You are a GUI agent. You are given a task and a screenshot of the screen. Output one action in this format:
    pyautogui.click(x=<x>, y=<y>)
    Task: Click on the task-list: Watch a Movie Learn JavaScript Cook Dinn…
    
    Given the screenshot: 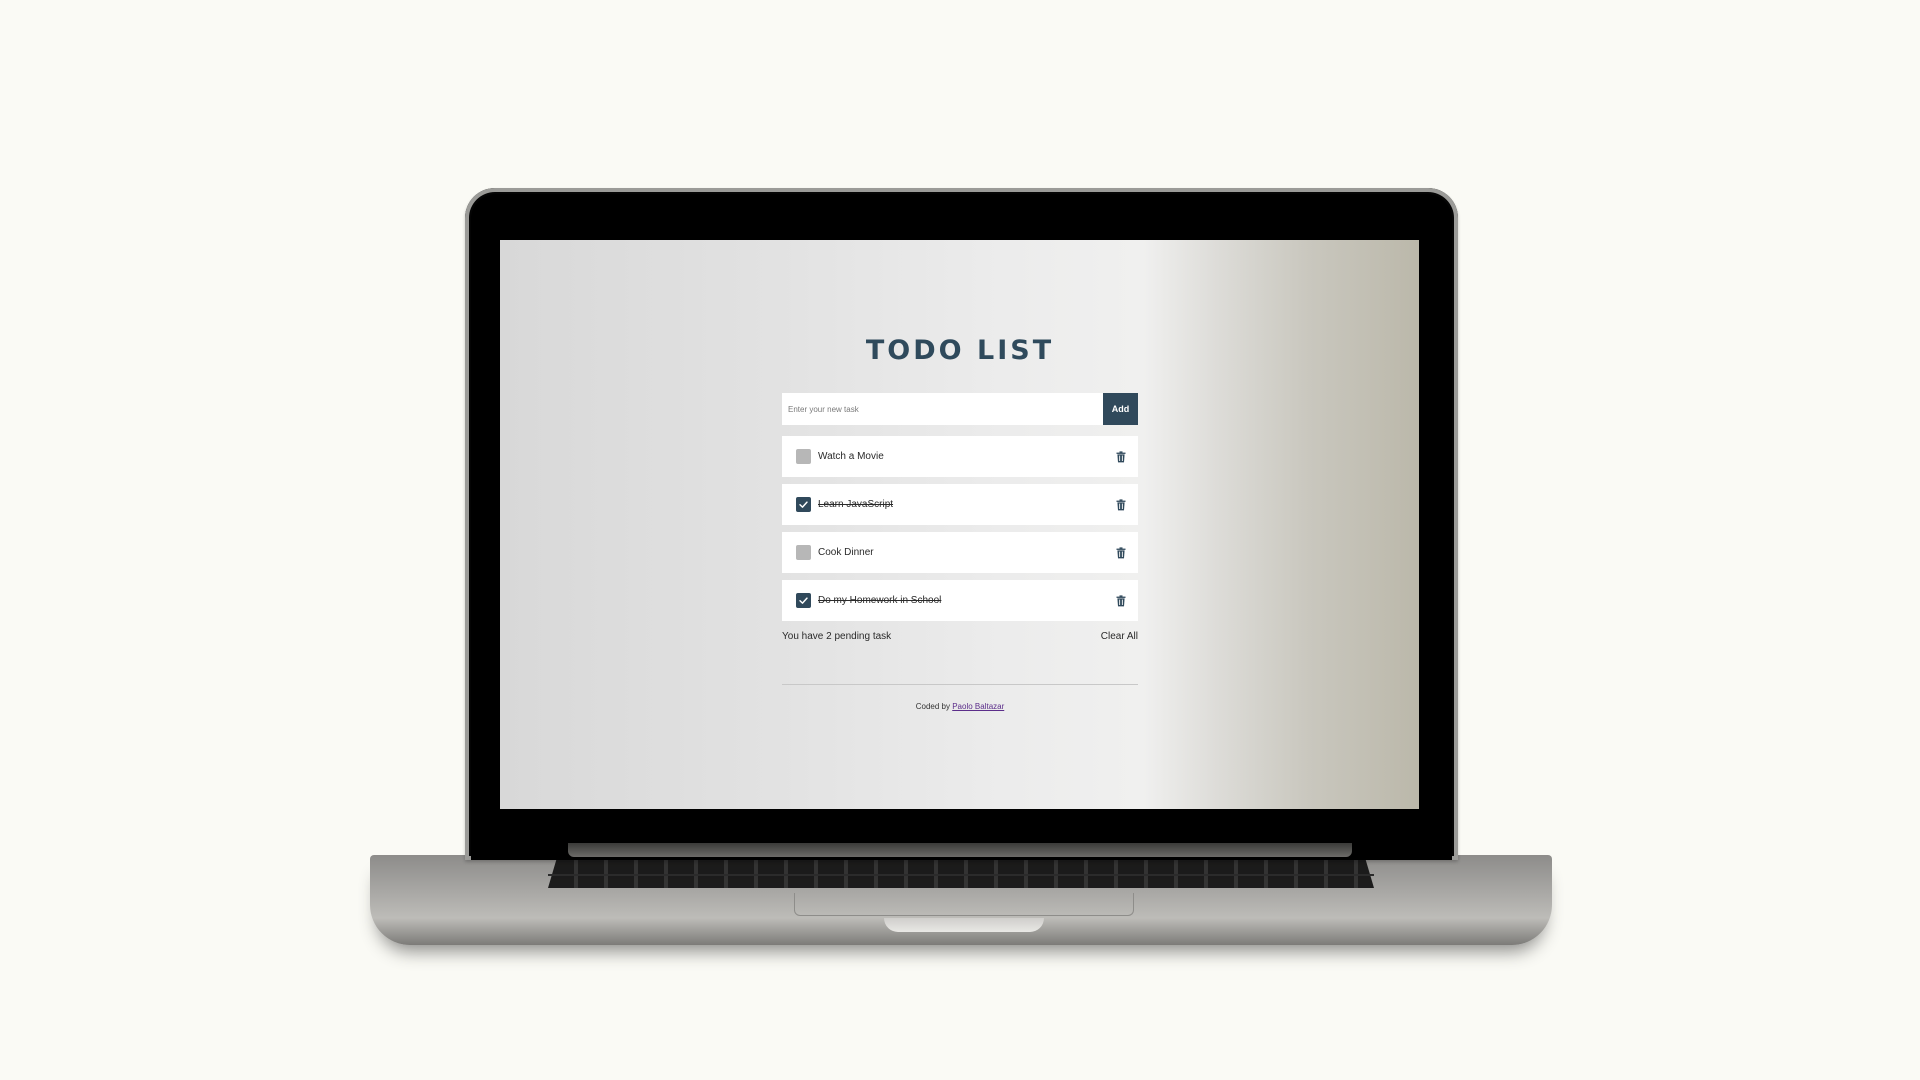 What is the action you would take?
    pyautogui.click(x=960, y=528)
    